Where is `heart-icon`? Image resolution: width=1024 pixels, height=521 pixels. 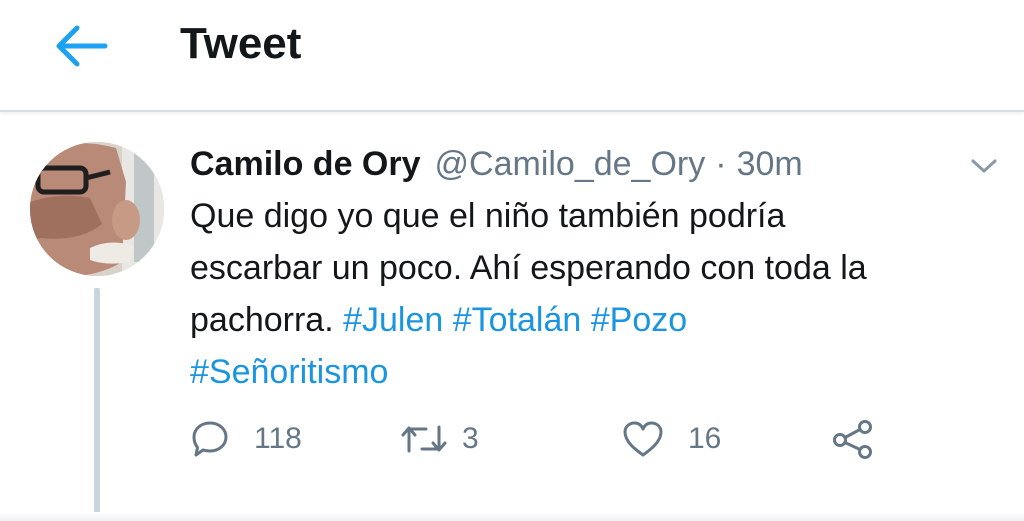
heart-icon is located at coordinates (643, 439).